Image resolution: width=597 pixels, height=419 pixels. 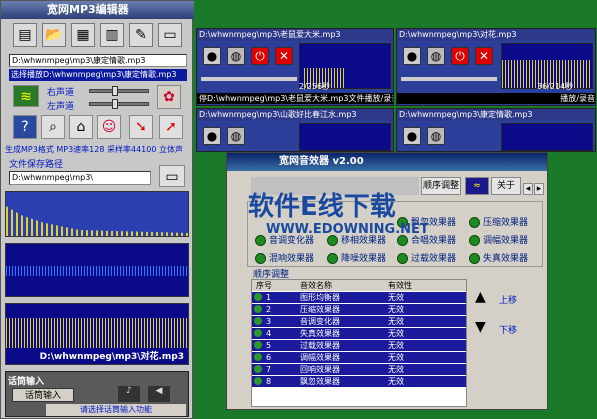 What do you see at coordinates (496, 115) in the screenshot?
I see `player-title: D:\whwnmpeg\mp3\康定情歌.mp3` at bounding box center [496, 115].